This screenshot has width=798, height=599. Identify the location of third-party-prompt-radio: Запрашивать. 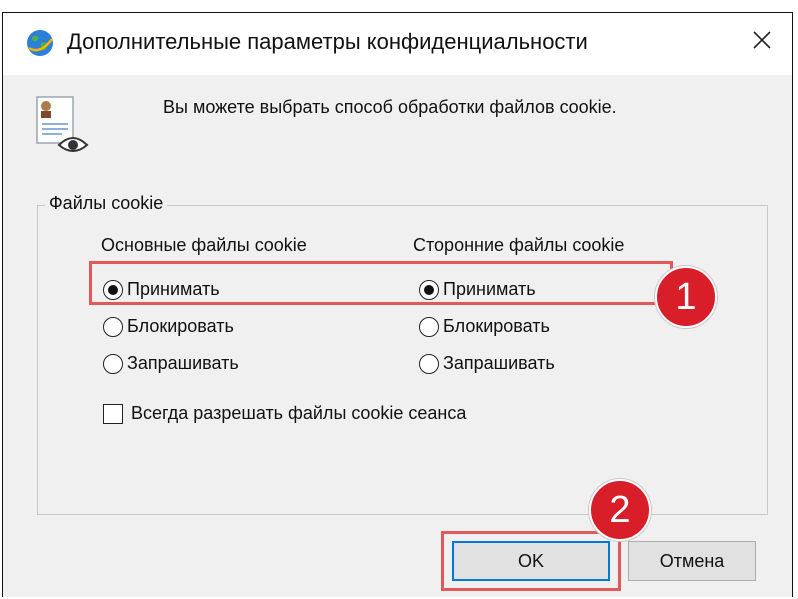
(487, 363).